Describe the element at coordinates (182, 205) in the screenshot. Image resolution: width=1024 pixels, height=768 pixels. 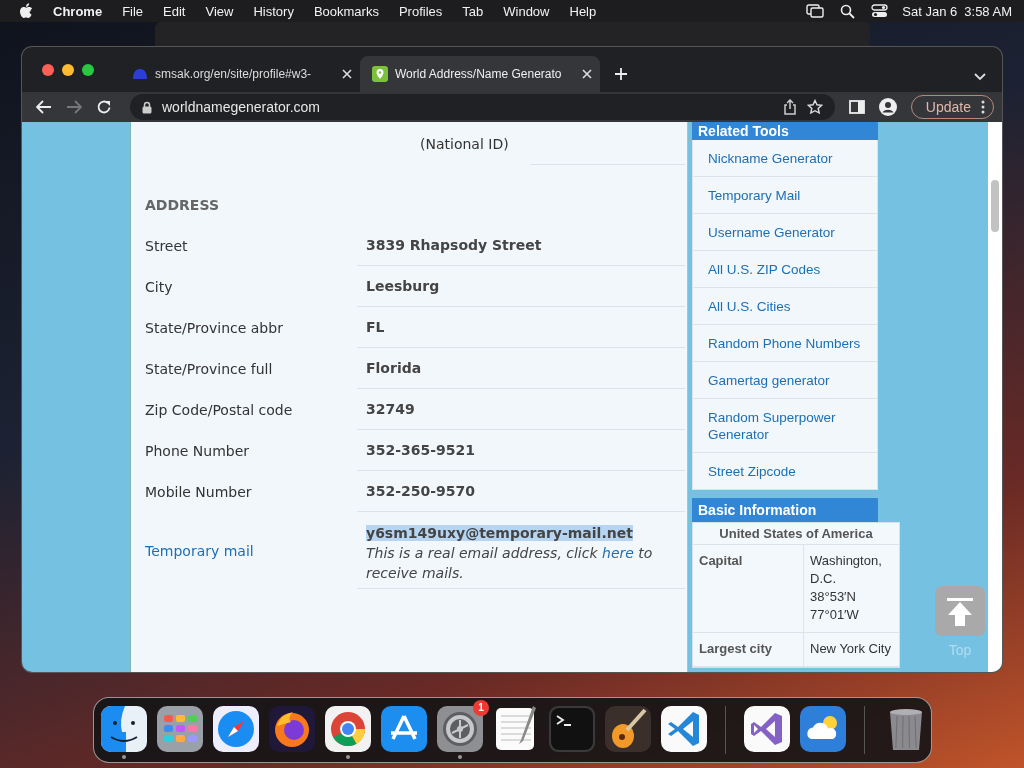
I see `section-heading: ADDRESS` at that location.